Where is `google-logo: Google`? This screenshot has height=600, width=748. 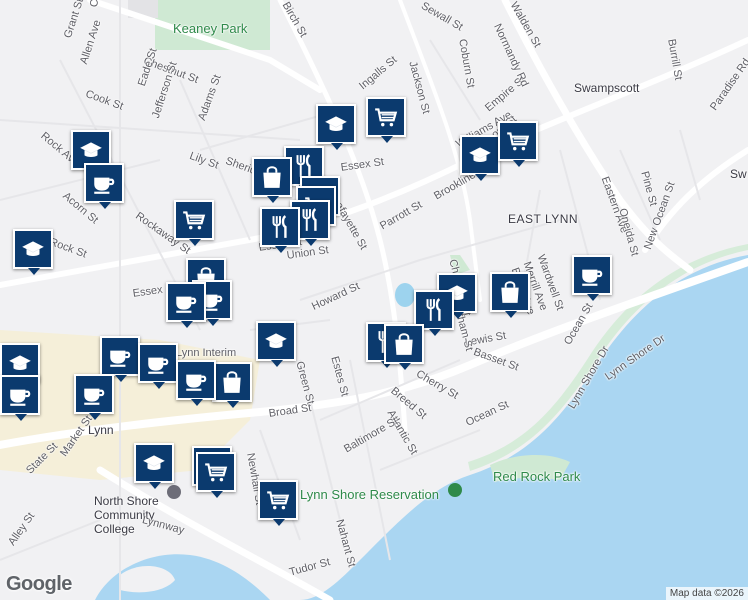
google-logo: Google is located at coordinates (39, 584).